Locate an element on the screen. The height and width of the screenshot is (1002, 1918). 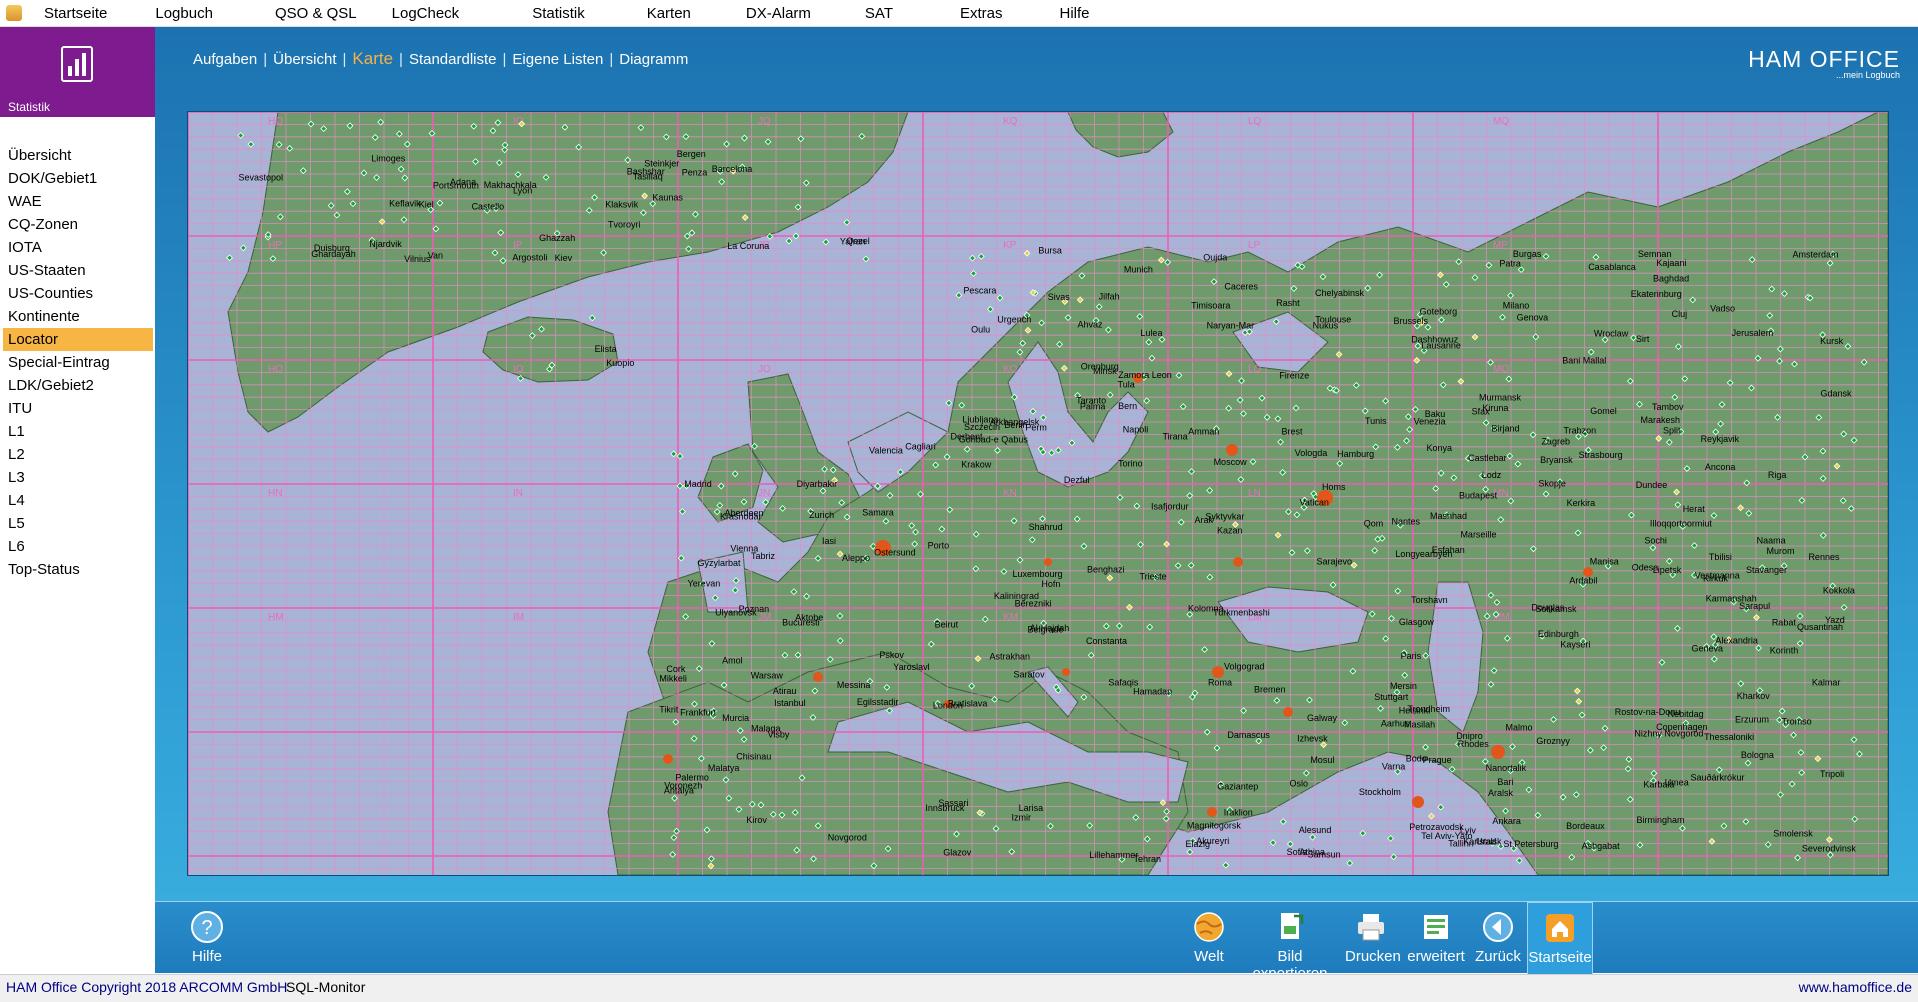
menu-logbuch: Logbuch is located at coordinates (184, 13).